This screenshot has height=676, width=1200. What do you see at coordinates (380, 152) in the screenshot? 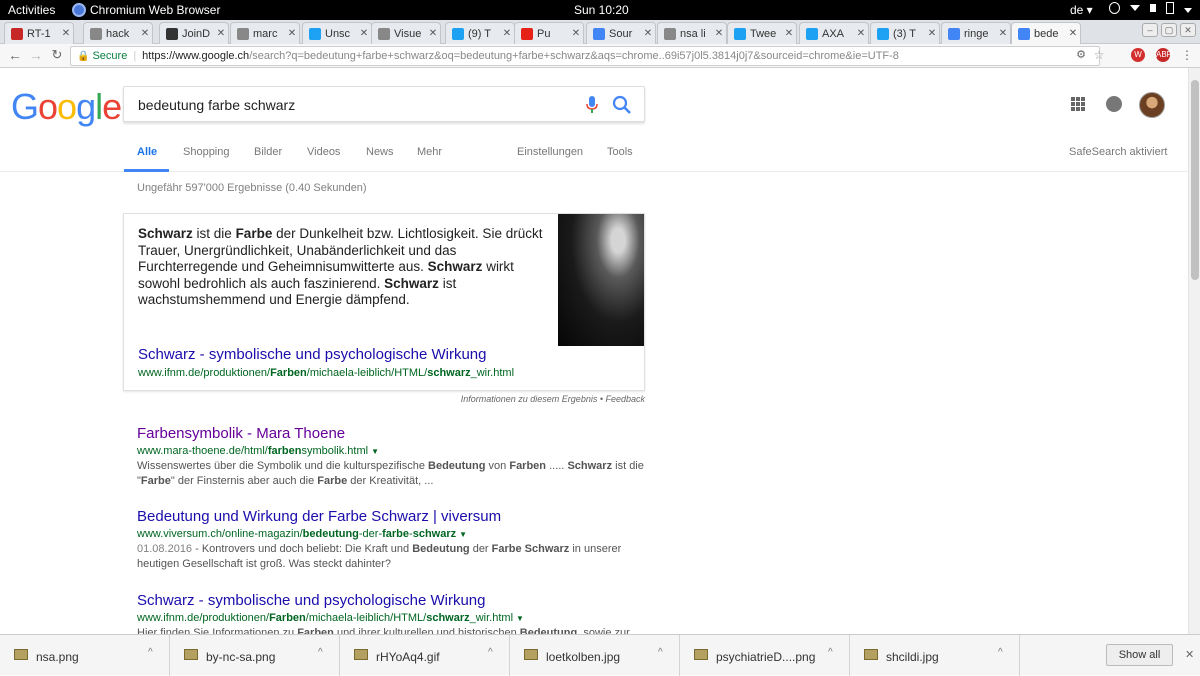
I see `tab-news: News` at bounding box center [380, 152].